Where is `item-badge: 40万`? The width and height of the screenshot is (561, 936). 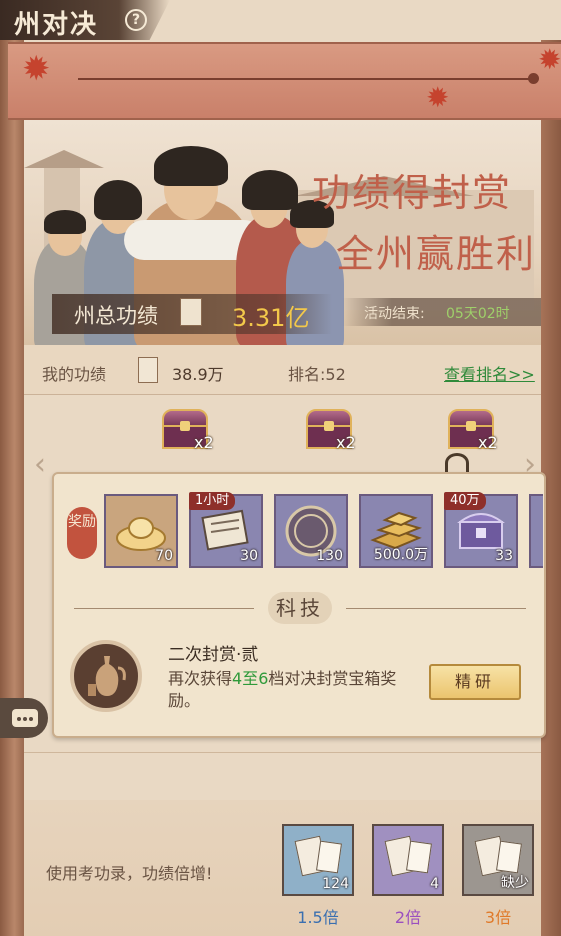 item-badge: 40万 is located at coordinates (465, 501).